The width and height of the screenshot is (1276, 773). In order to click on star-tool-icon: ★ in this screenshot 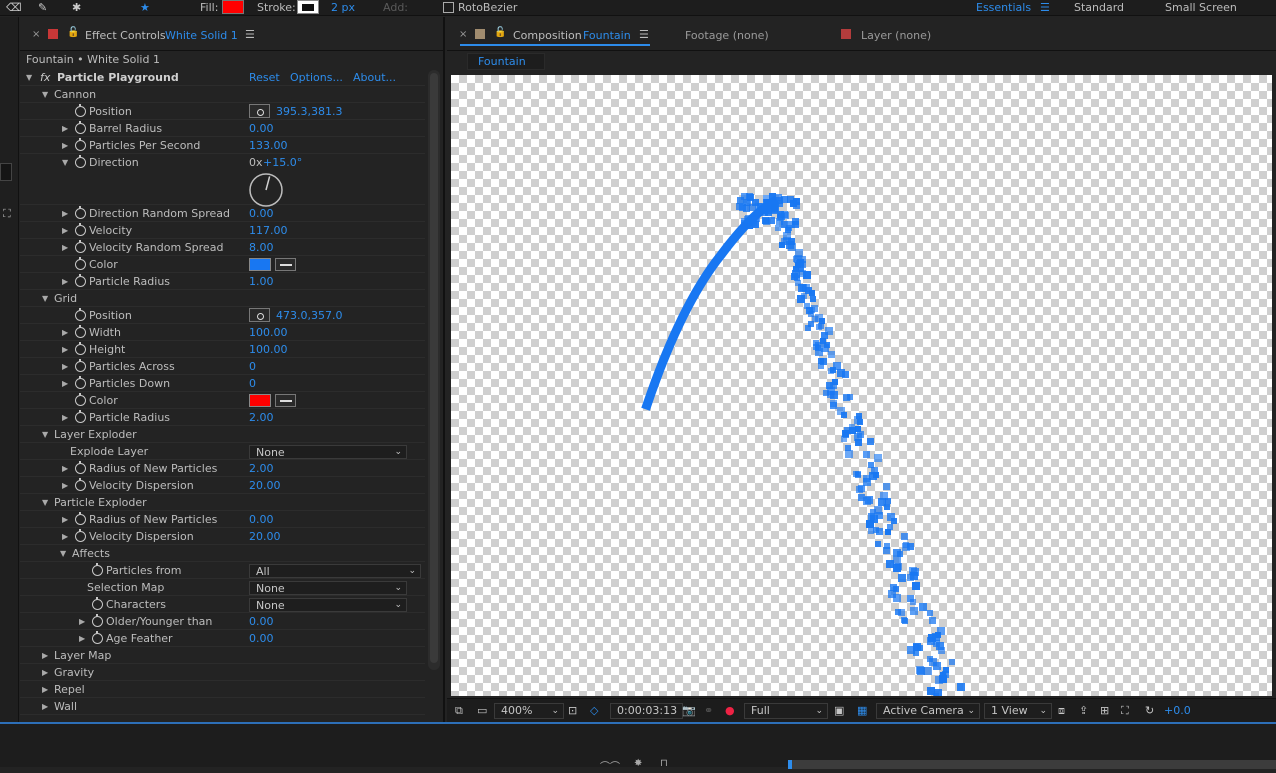, I will do `click(145, 7)`.